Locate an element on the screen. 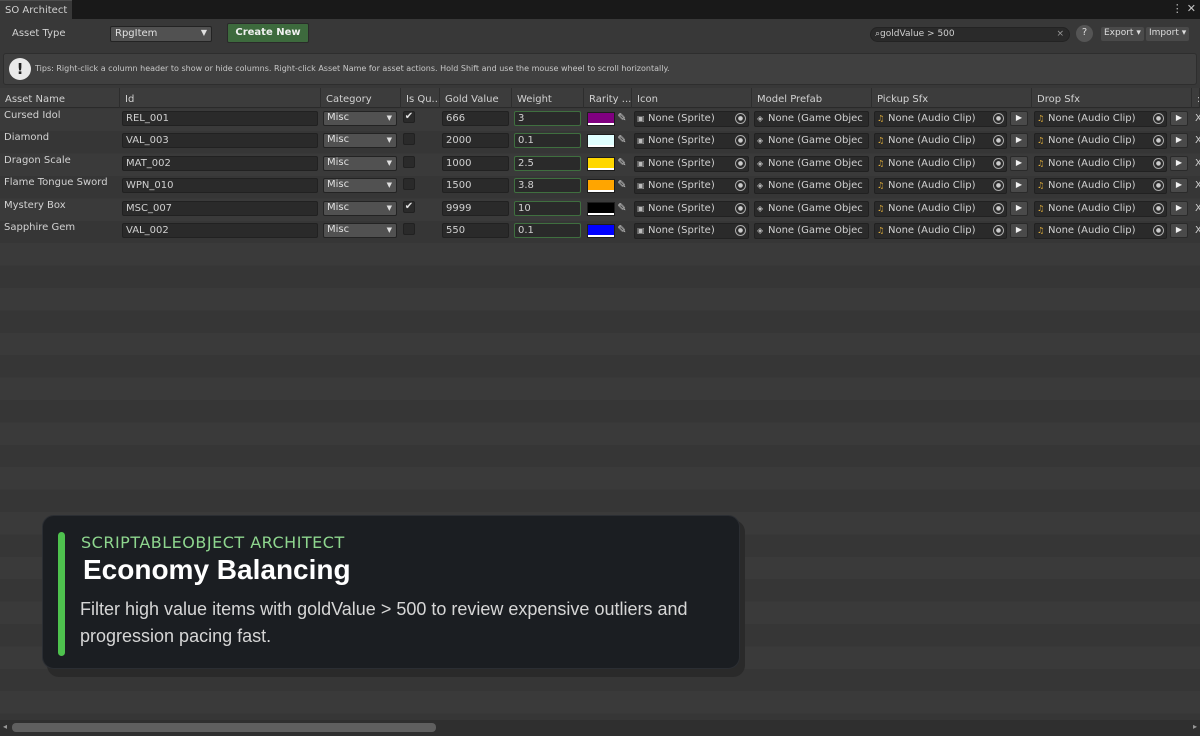  clear-search-icon: × is located at coordinates (1060, 34).